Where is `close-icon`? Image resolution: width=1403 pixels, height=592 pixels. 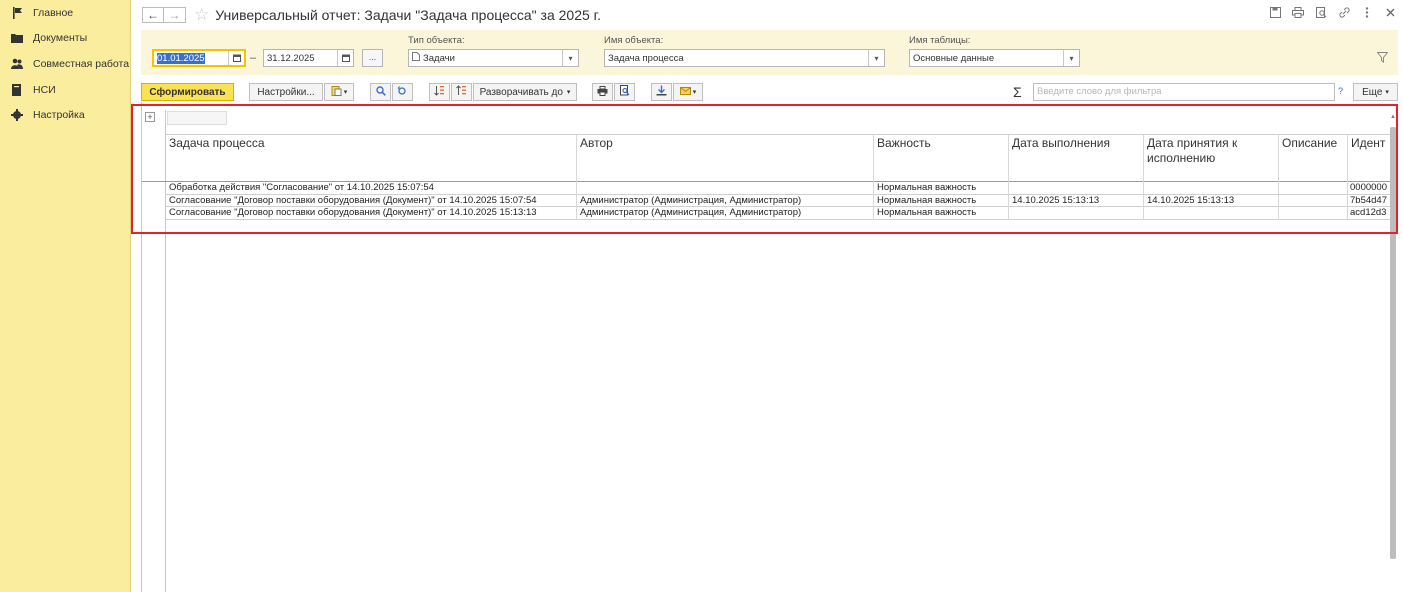 close-icon is located at coordinates (1390, 14).